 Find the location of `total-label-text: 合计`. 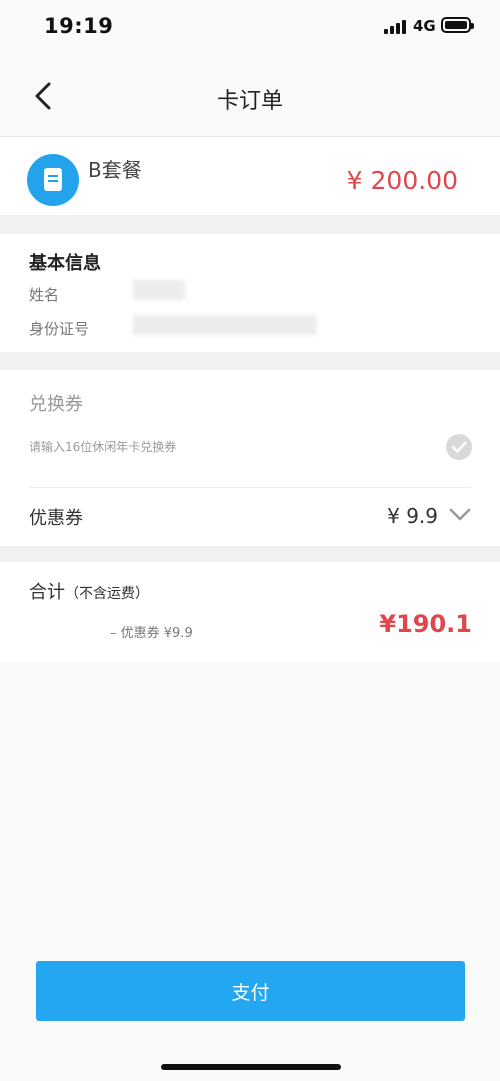

total-label-text: 合计 is located at coordinates (47, 592).